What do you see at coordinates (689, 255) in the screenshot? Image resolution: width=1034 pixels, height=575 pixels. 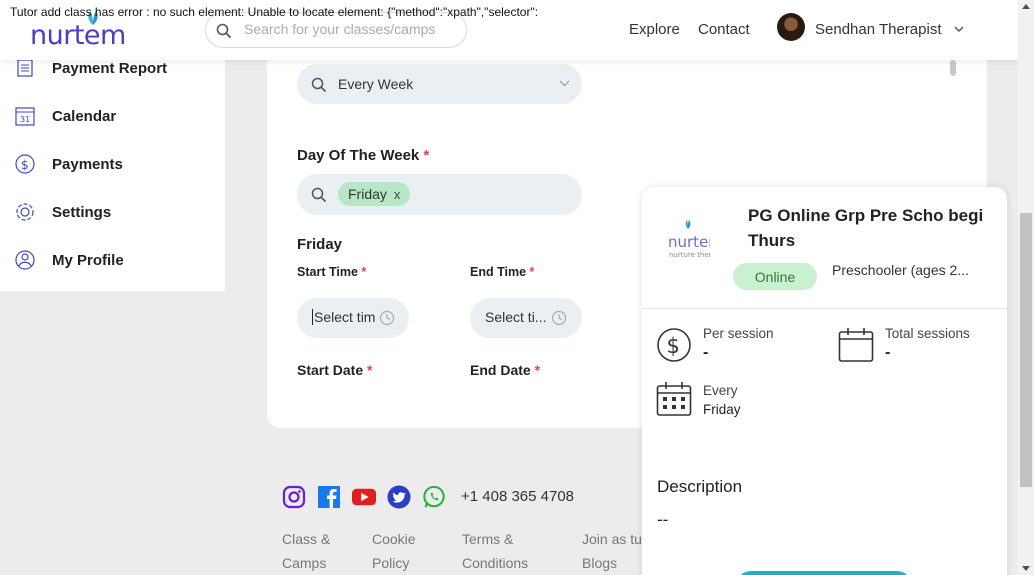 I see `provider-logo-tagline: nurture them` at bounding box center [689, 255].